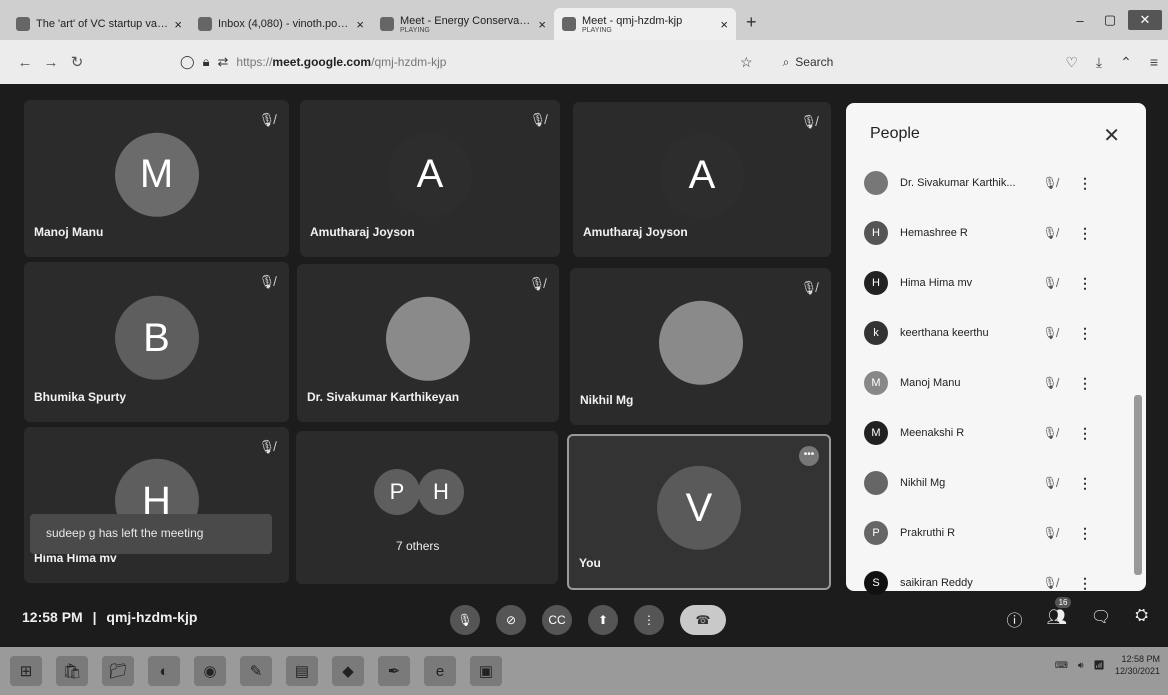 The width and height of the screenshot is (1168, 695). What do you see at coordinates (156, 178) in the screenshot?
I see `participant-tile: M 🎙︎̸ Manoj Manu` at bounding box center [156, 178].